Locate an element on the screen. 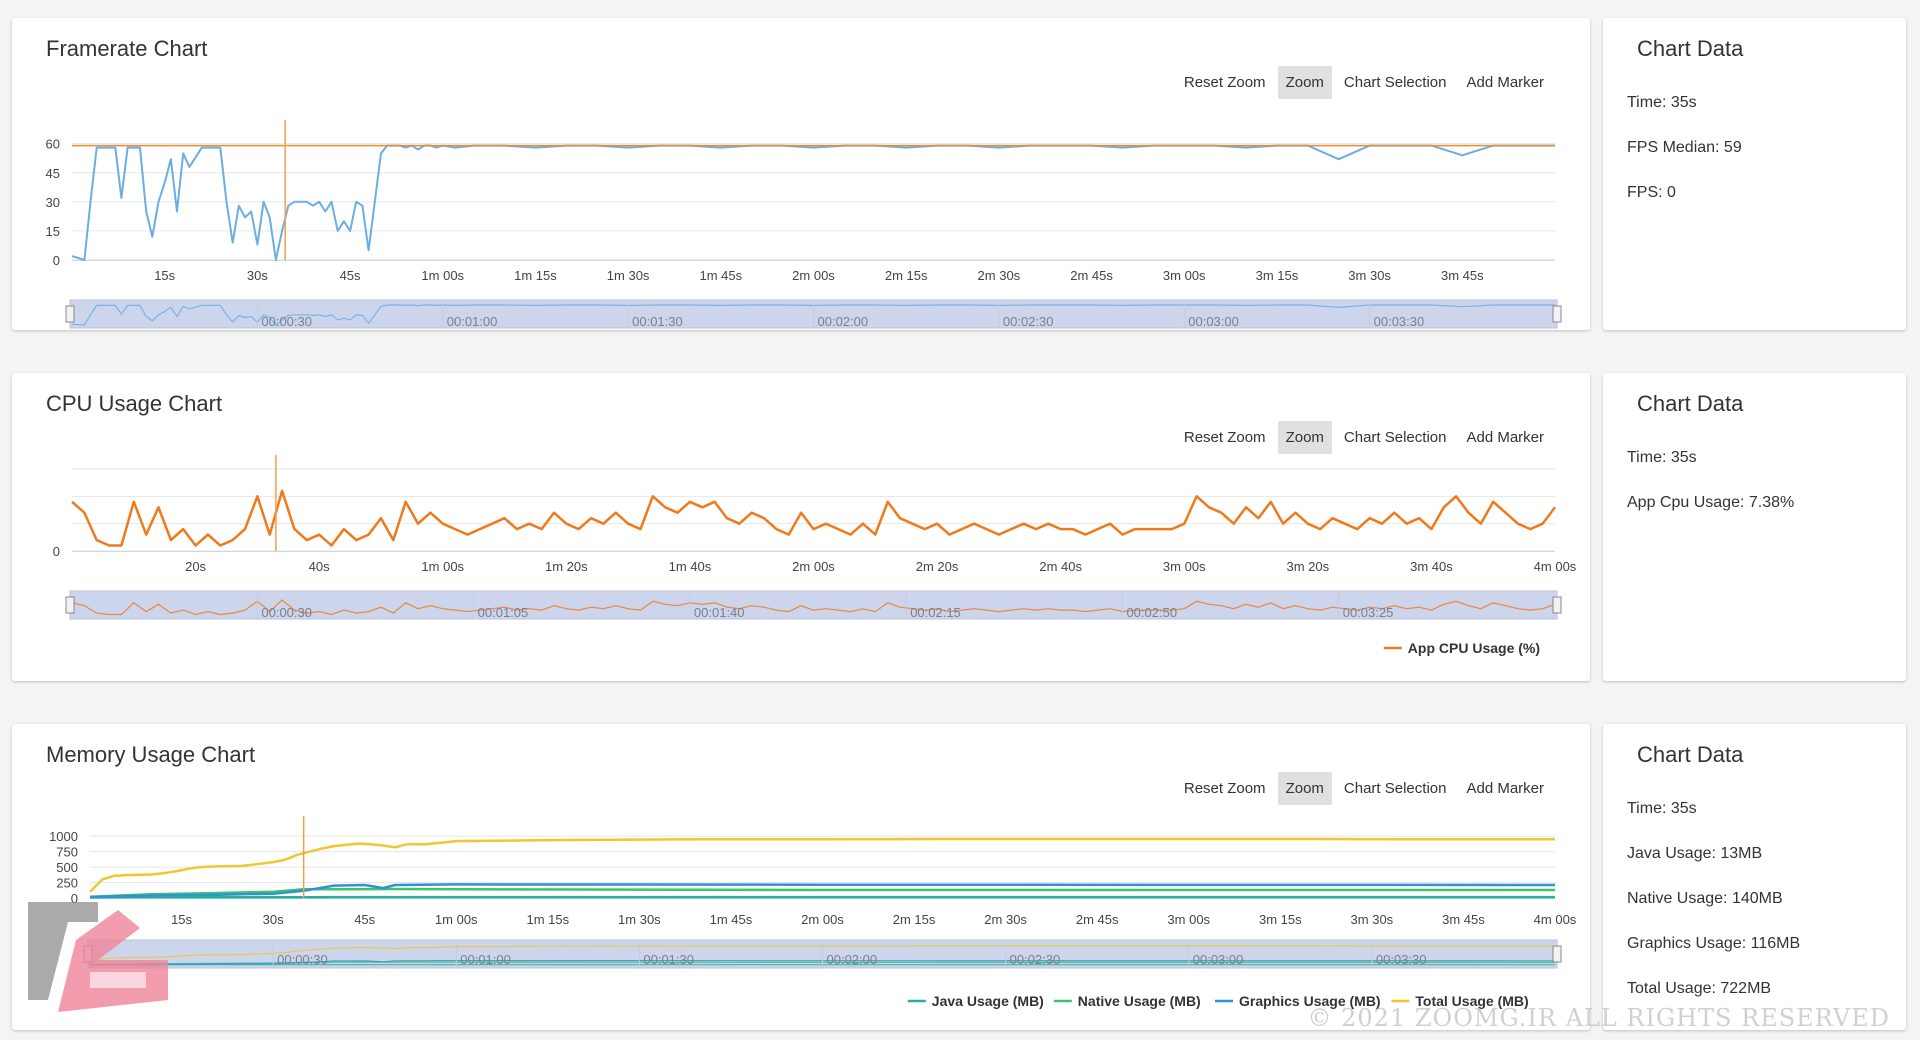 Image resolution: width=1920 pixels, height=1040 pixels. x-tick-label: 3m 20s is located at coordinates (1308, 566).